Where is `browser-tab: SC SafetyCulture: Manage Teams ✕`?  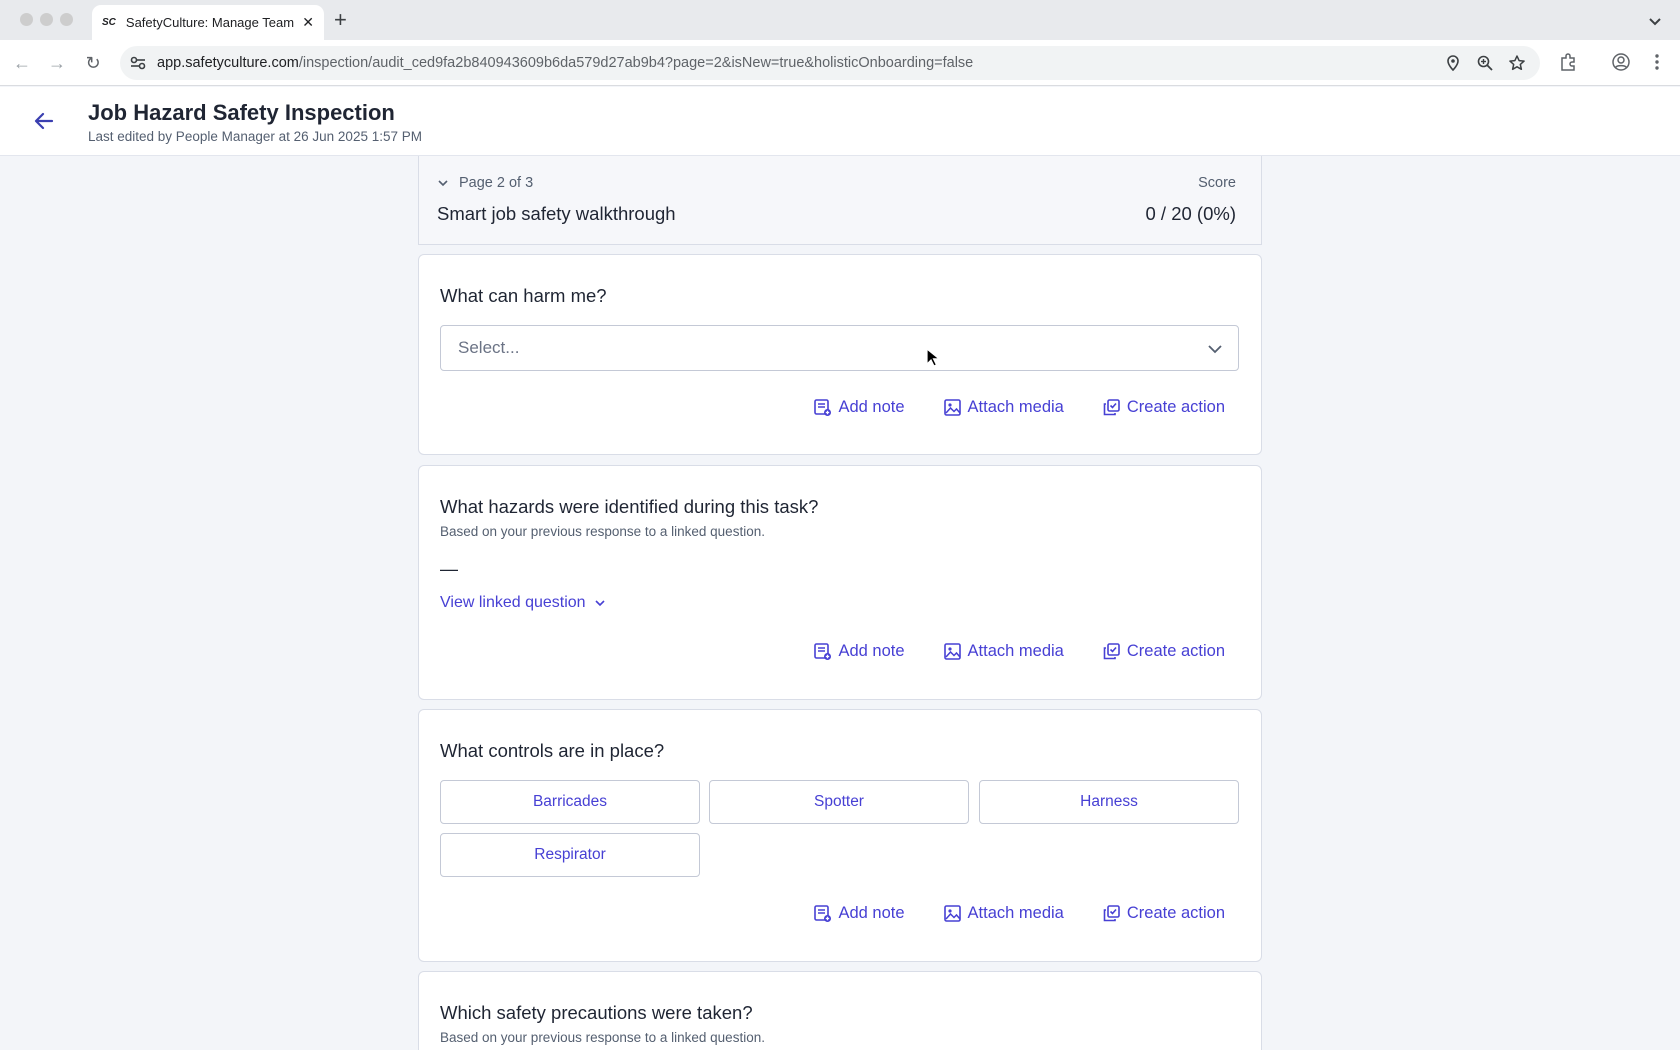 browser-tab: SC SafetyCulture: Manage Teams ✕ is located at coordinates (208, 22).